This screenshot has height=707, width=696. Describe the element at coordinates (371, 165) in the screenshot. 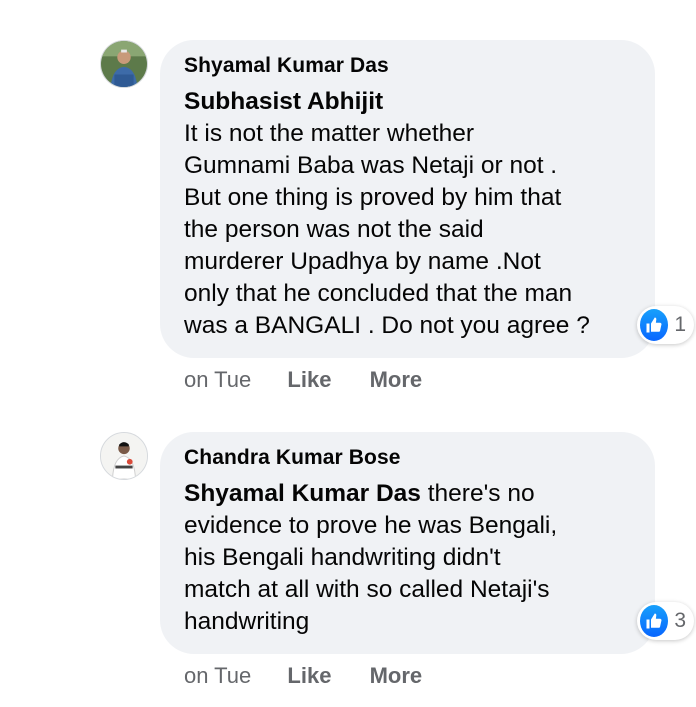

I see `comment-line: Gumnami Baba was Netaji or not .` at that location.